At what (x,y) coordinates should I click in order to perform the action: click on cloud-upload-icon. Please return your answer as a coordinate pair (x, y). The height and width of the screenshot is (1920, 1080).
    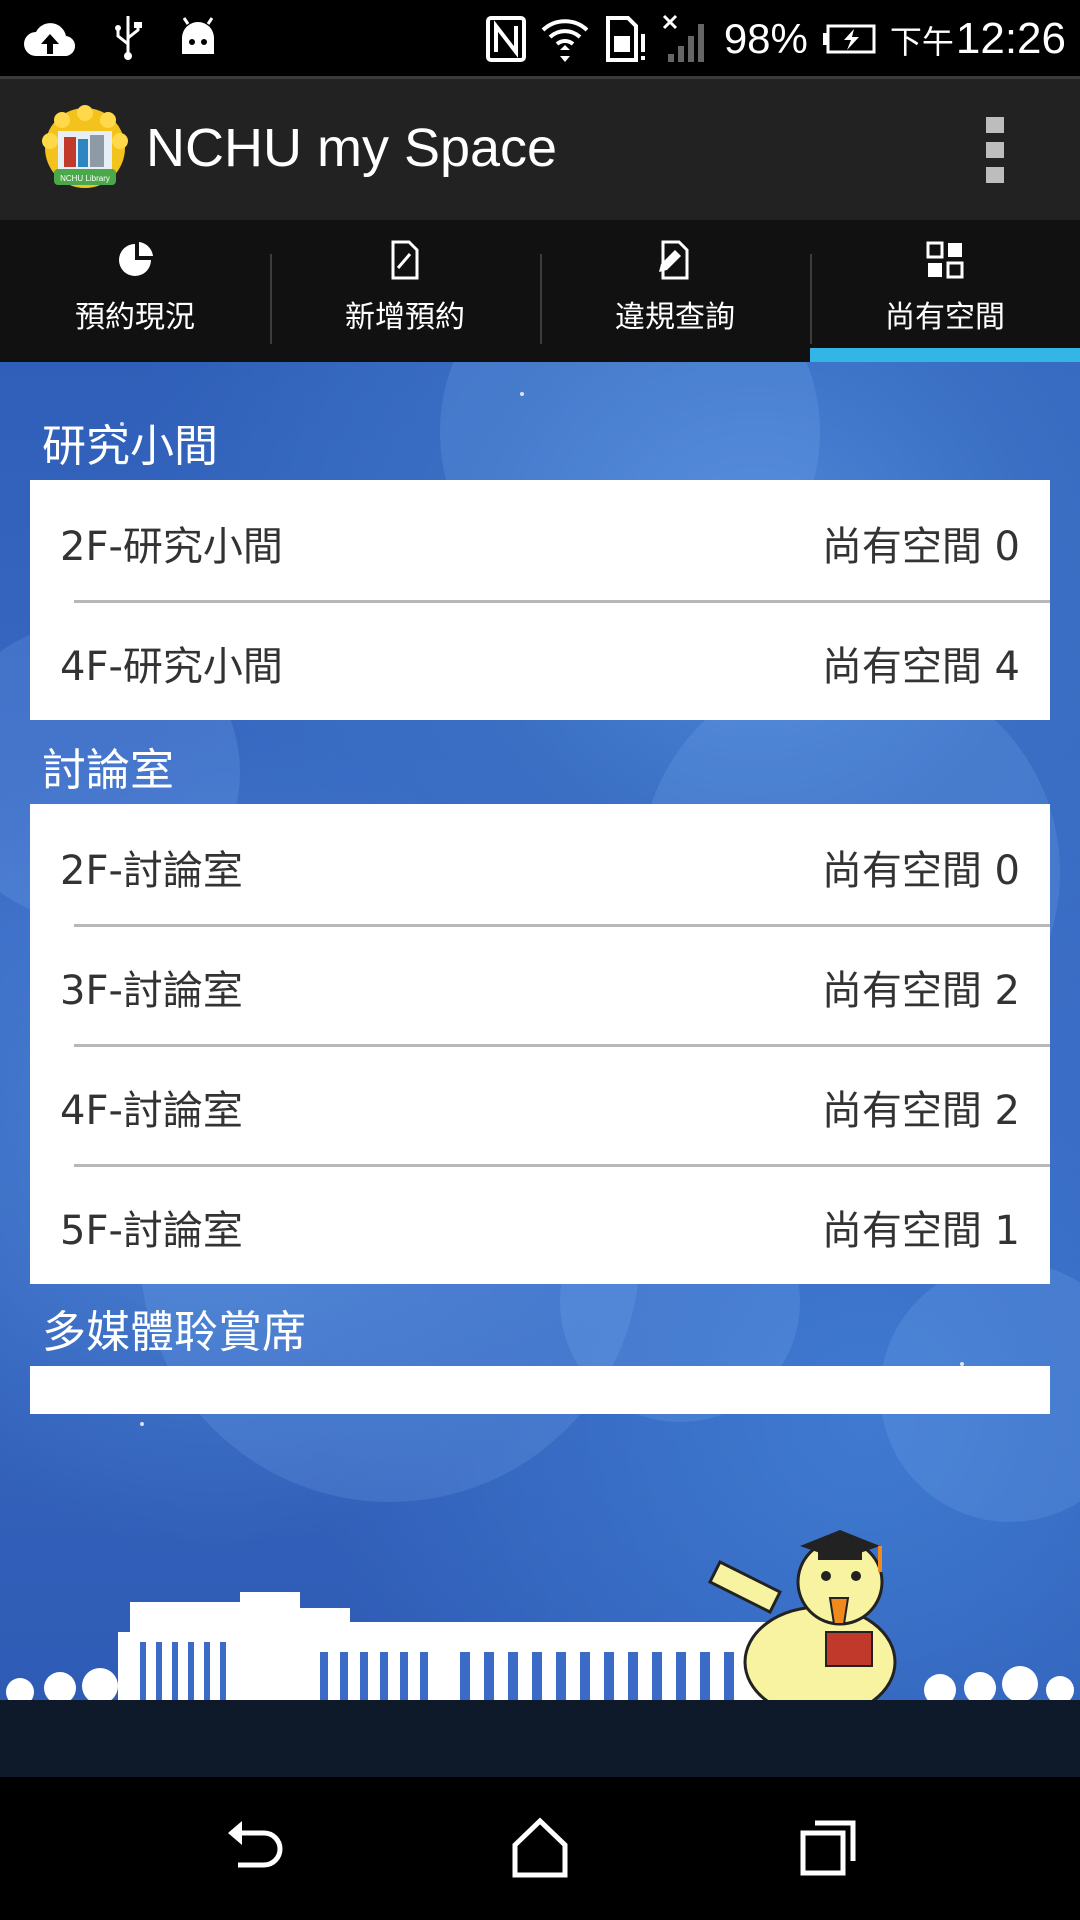
    Looking at the image, I should click on (50, 40).